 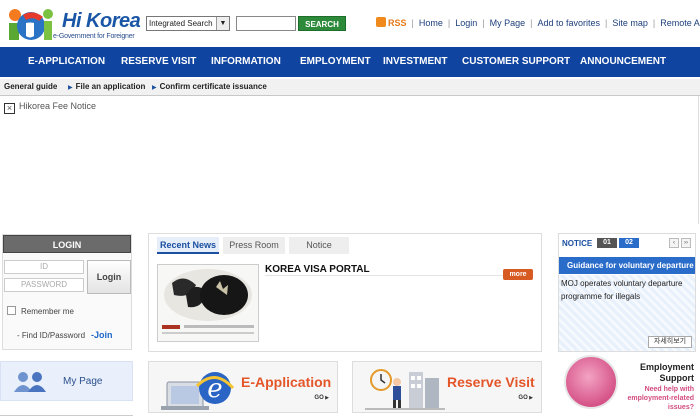 What do you see at coordinates (11, 310) in the screenshot?
I see `checkbox-icon` at bounding box center [11, 310].